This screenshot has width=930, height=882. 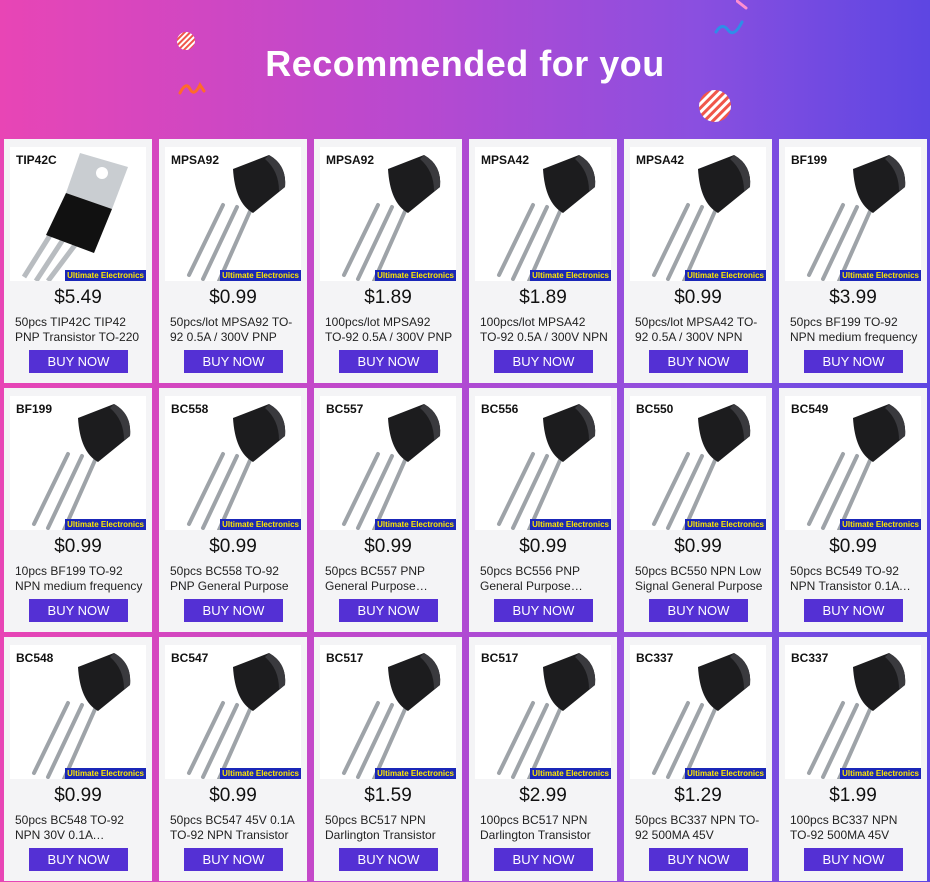 I want to click on product-title: 100pcs/lot MPSA92 TO-92 0.5A / 300V PNP, so click(x=389, y=330).